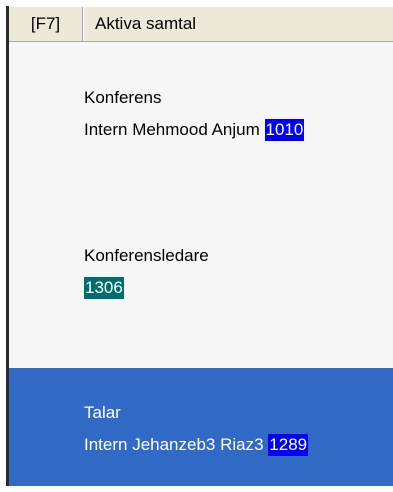 The width and height of the screenshot is (393, 492). Describe the element at coordinates (146, 272) in the screenshot. I see `call-item-conference-leader: Konferensledare 1306` at that location.